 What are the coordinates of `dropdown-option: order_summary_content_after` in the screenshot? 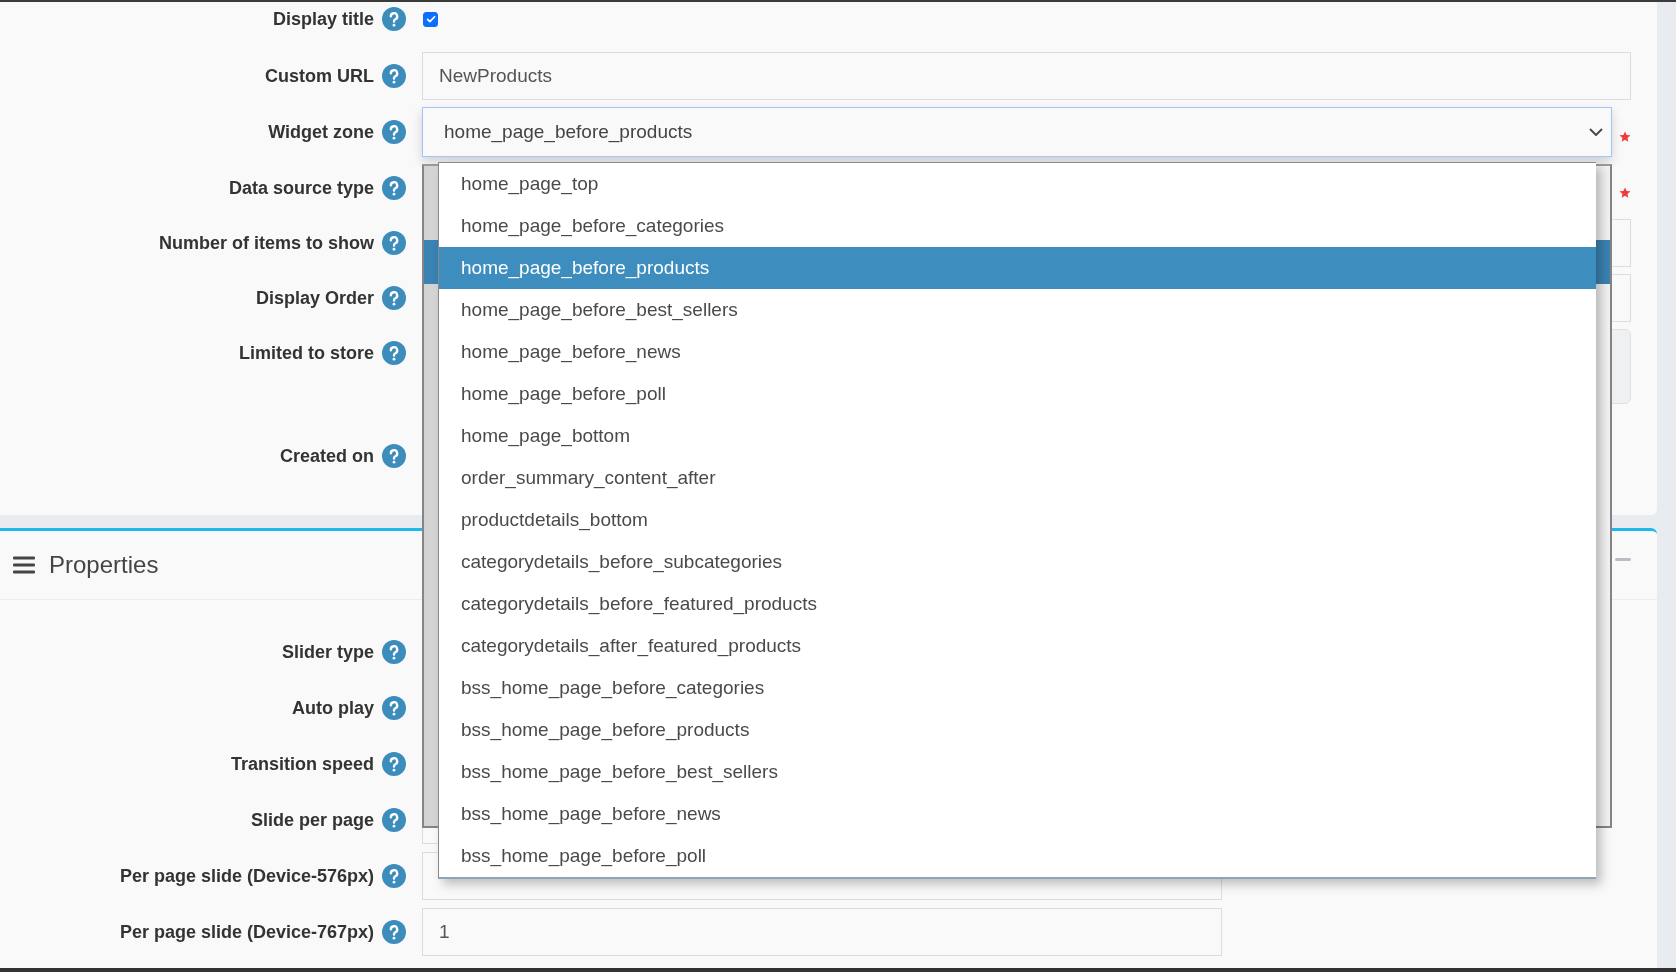 It's located at (1017, 478).